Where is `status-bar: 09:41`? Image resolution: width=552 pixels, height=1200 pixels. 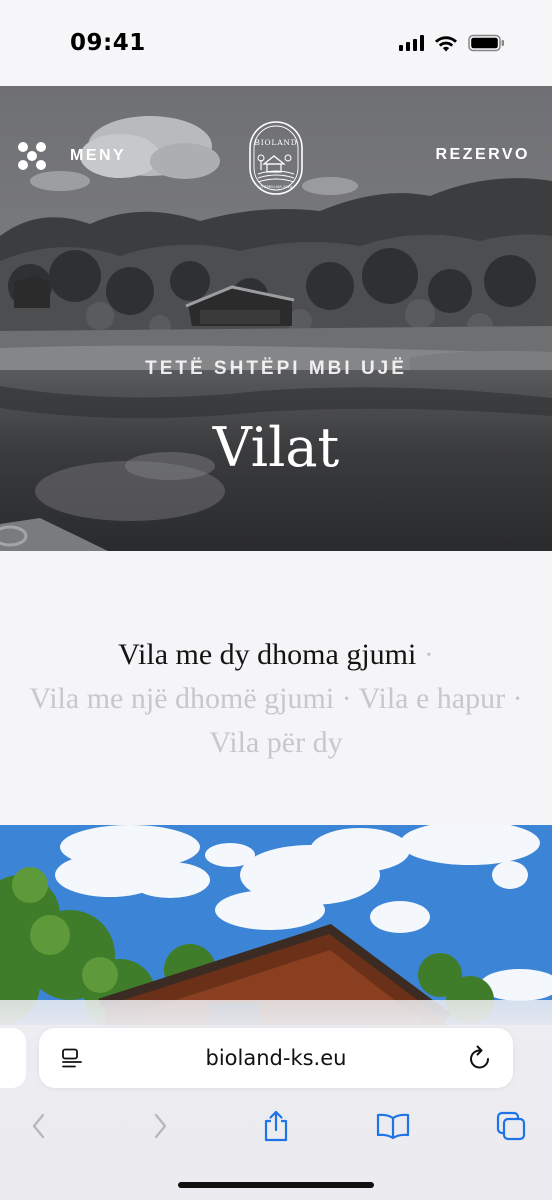
status-bar: 09:41 is located at coordinates (276, 43).